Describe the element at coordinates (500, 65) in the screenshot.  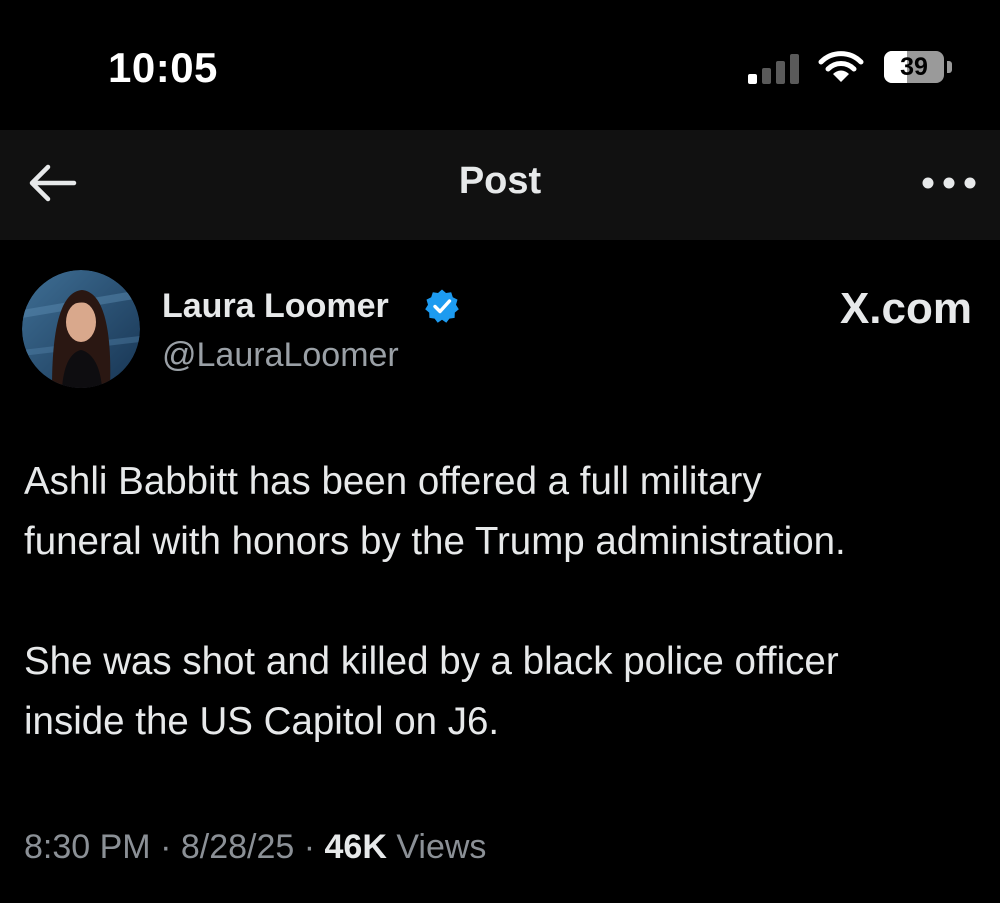
I see `status-bar: 10:05 39` at that location.